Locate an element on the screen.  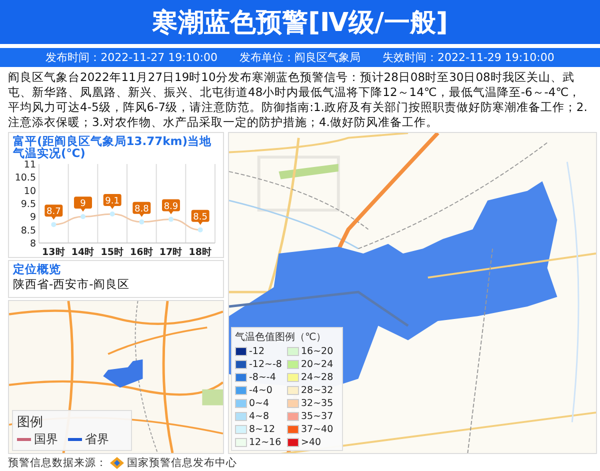
chart-title: 富平(距阎良区气象局13.77km)当地气温实况(℃) is located at coordinates (113, 147).